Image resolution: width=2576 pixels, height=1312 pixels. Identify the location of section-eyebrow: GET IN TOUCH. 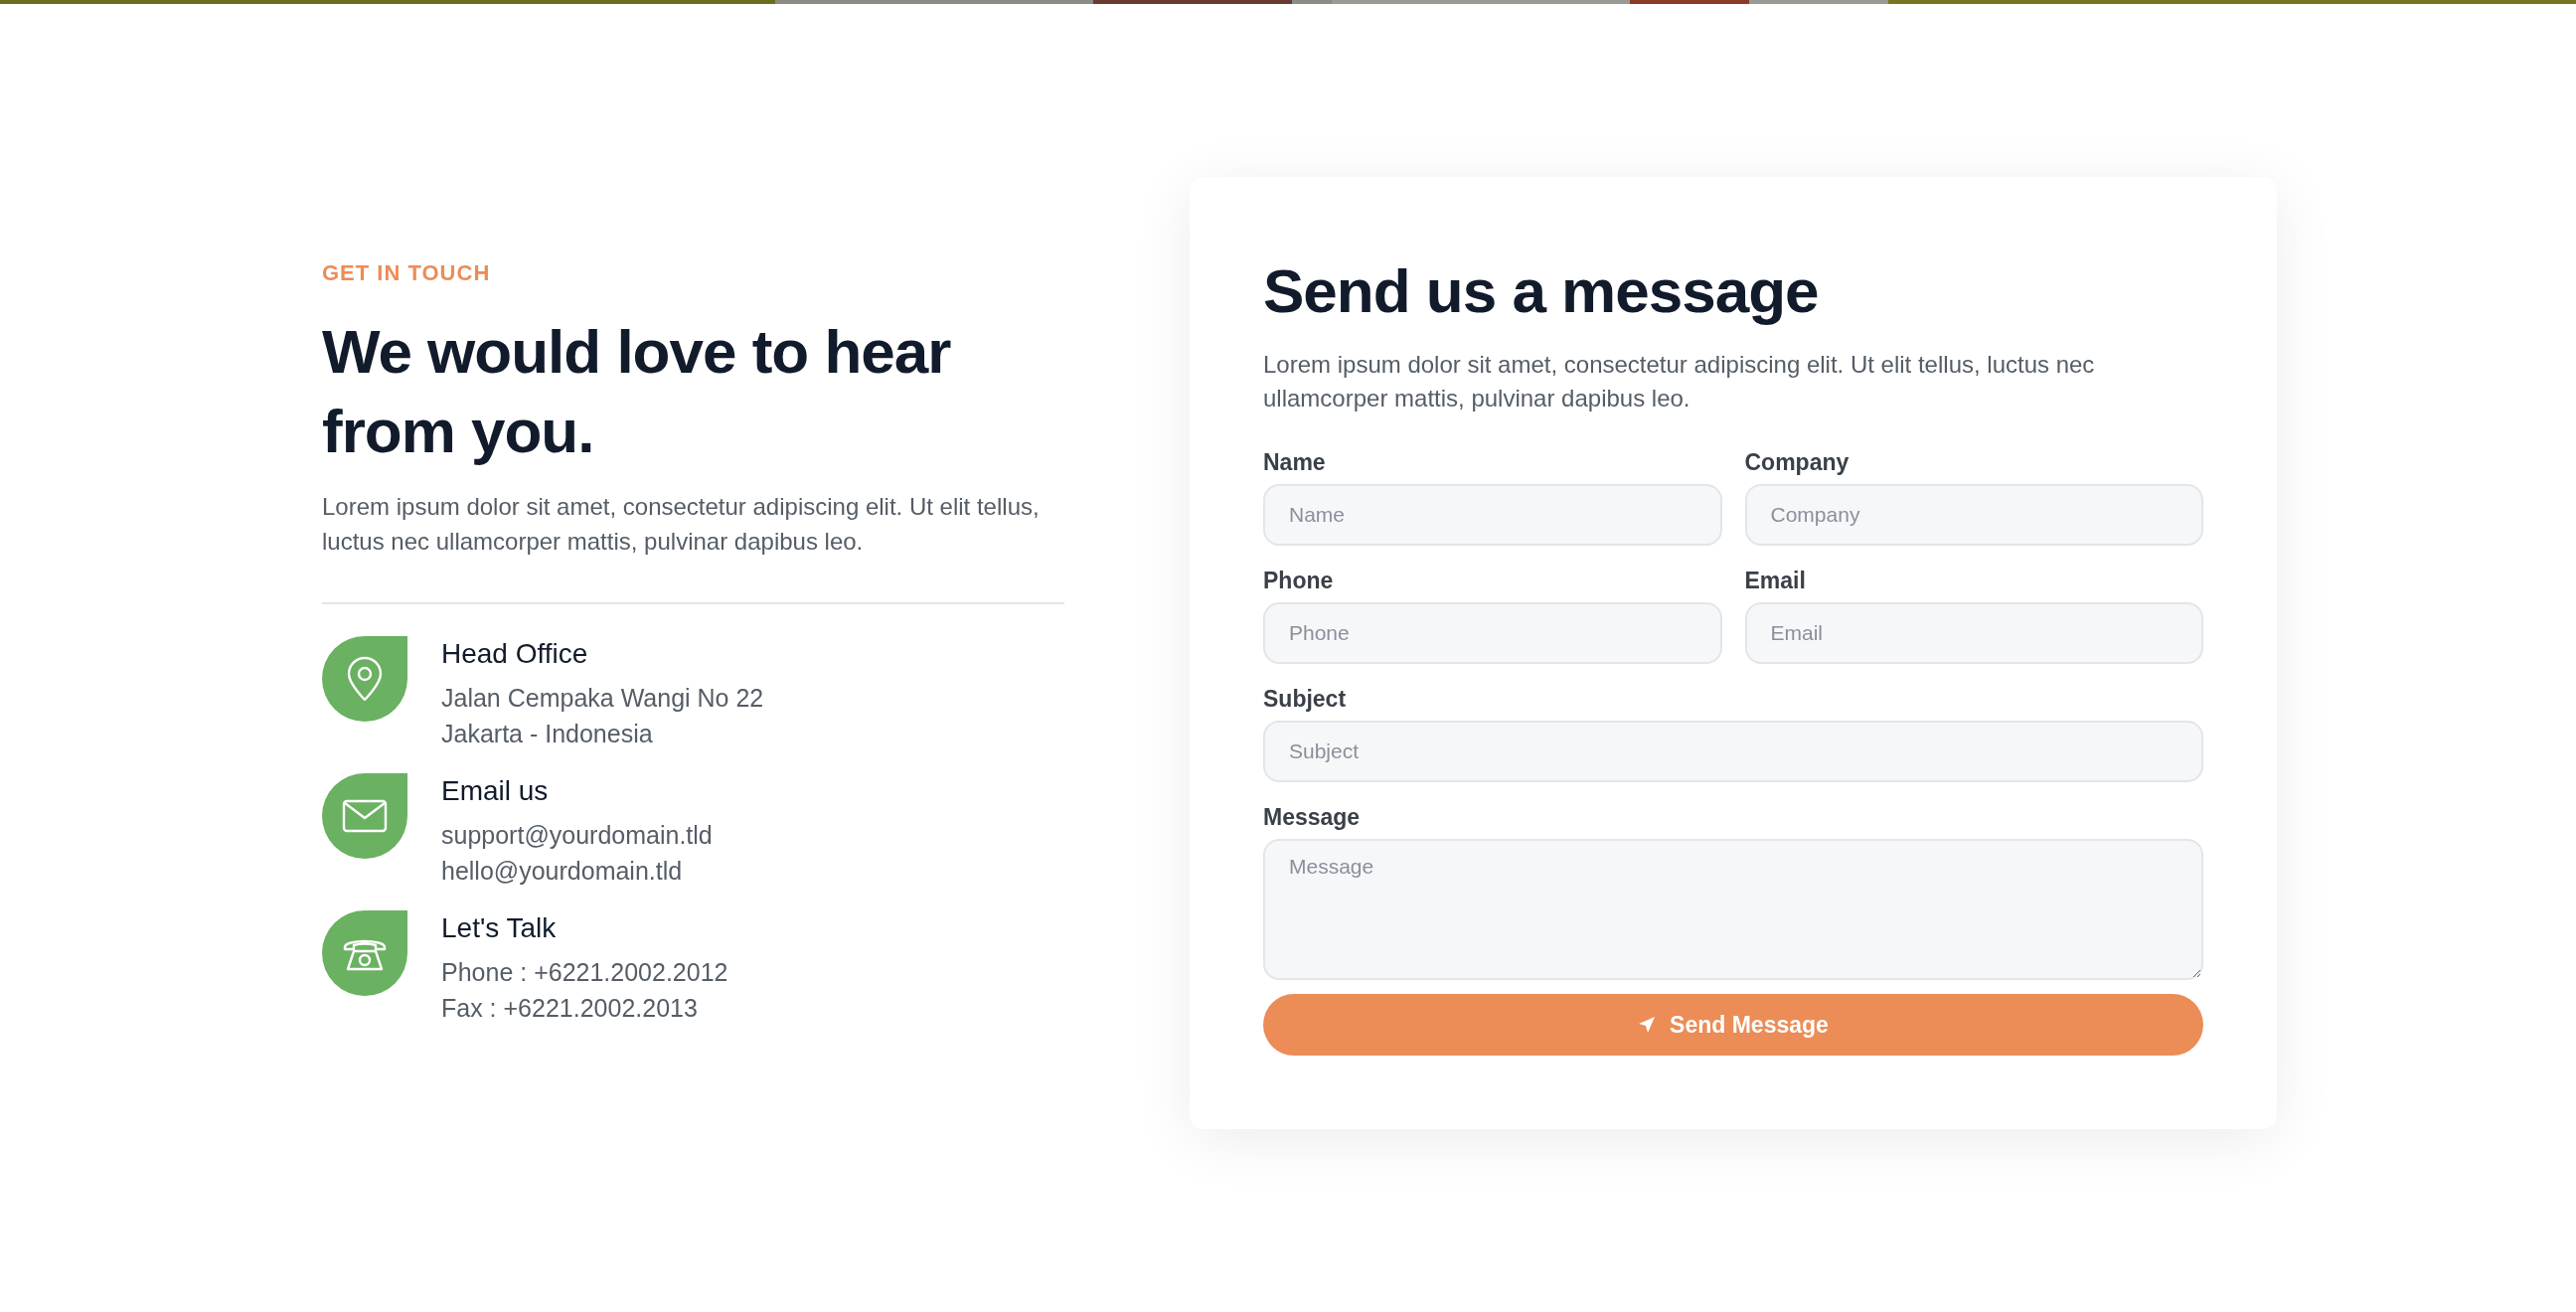
(407, 273).